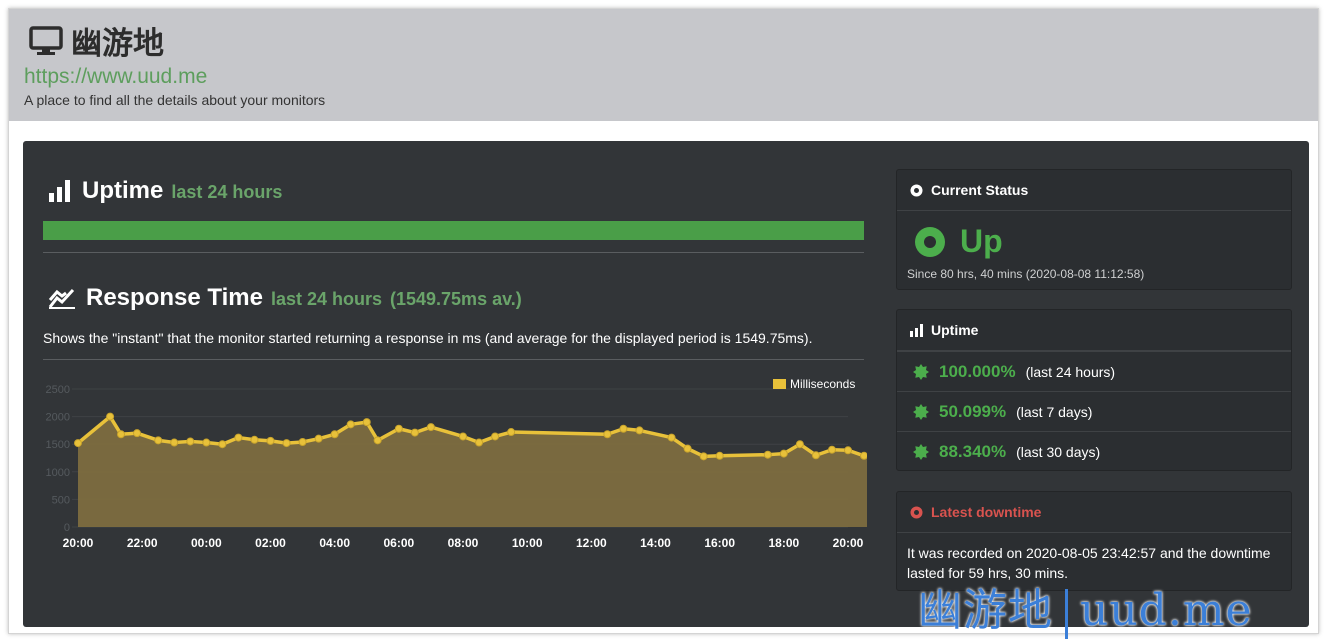 The width and height of the screenshot is (1326, 639). I want to click on uptime-title: Uptime, so click(123, 190).